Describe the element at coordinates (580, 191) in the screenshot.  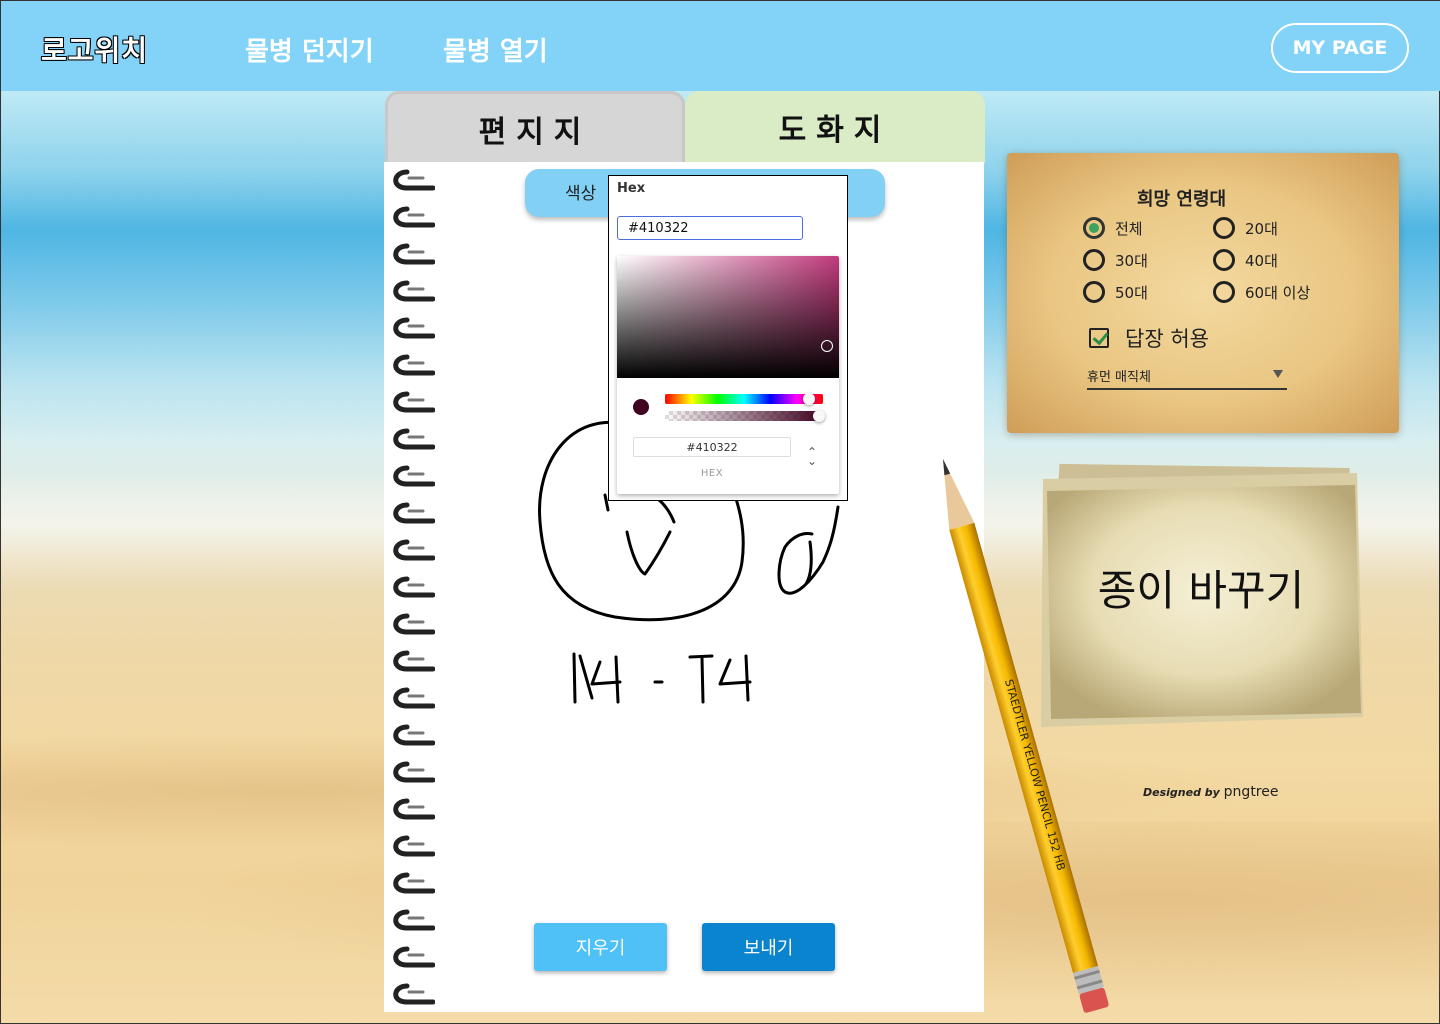
I see `color-label: 색상` at that location.